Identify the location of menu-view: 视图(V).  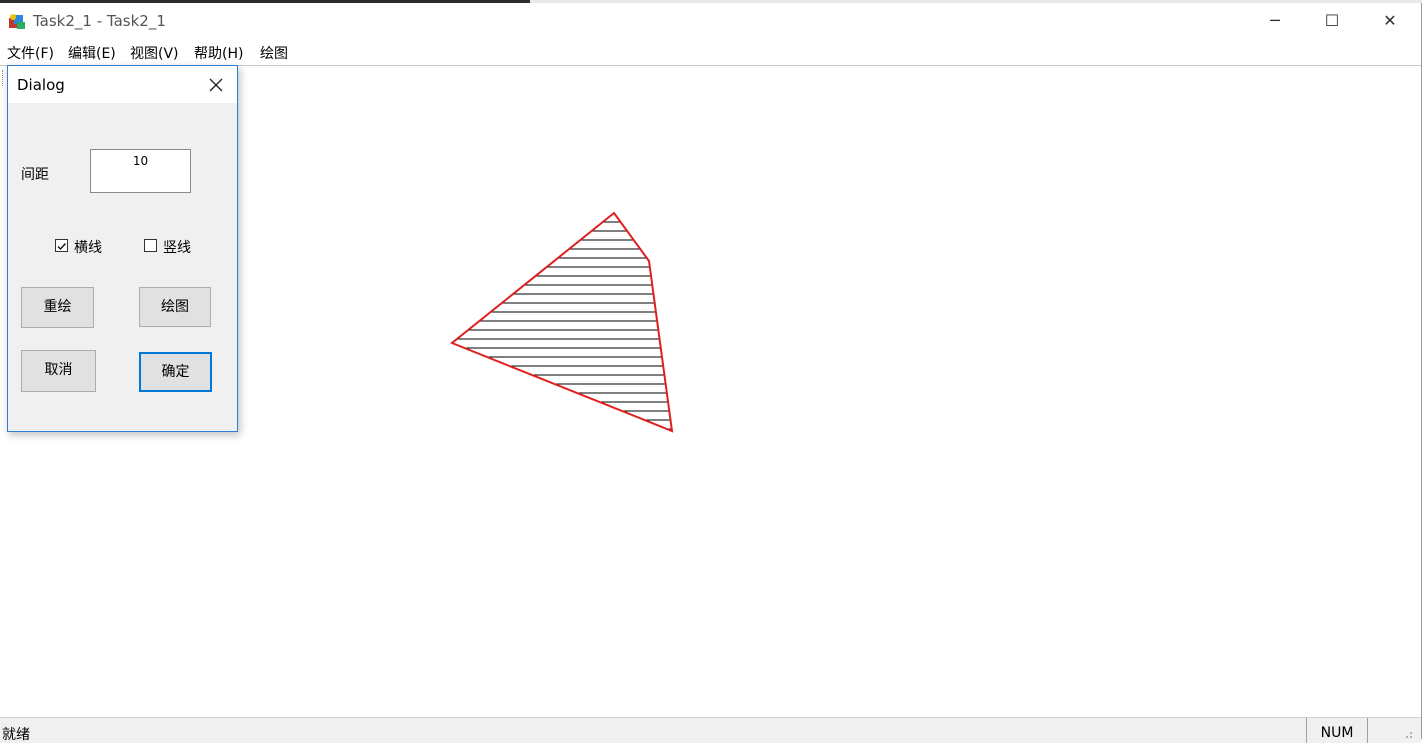
(154, 53).